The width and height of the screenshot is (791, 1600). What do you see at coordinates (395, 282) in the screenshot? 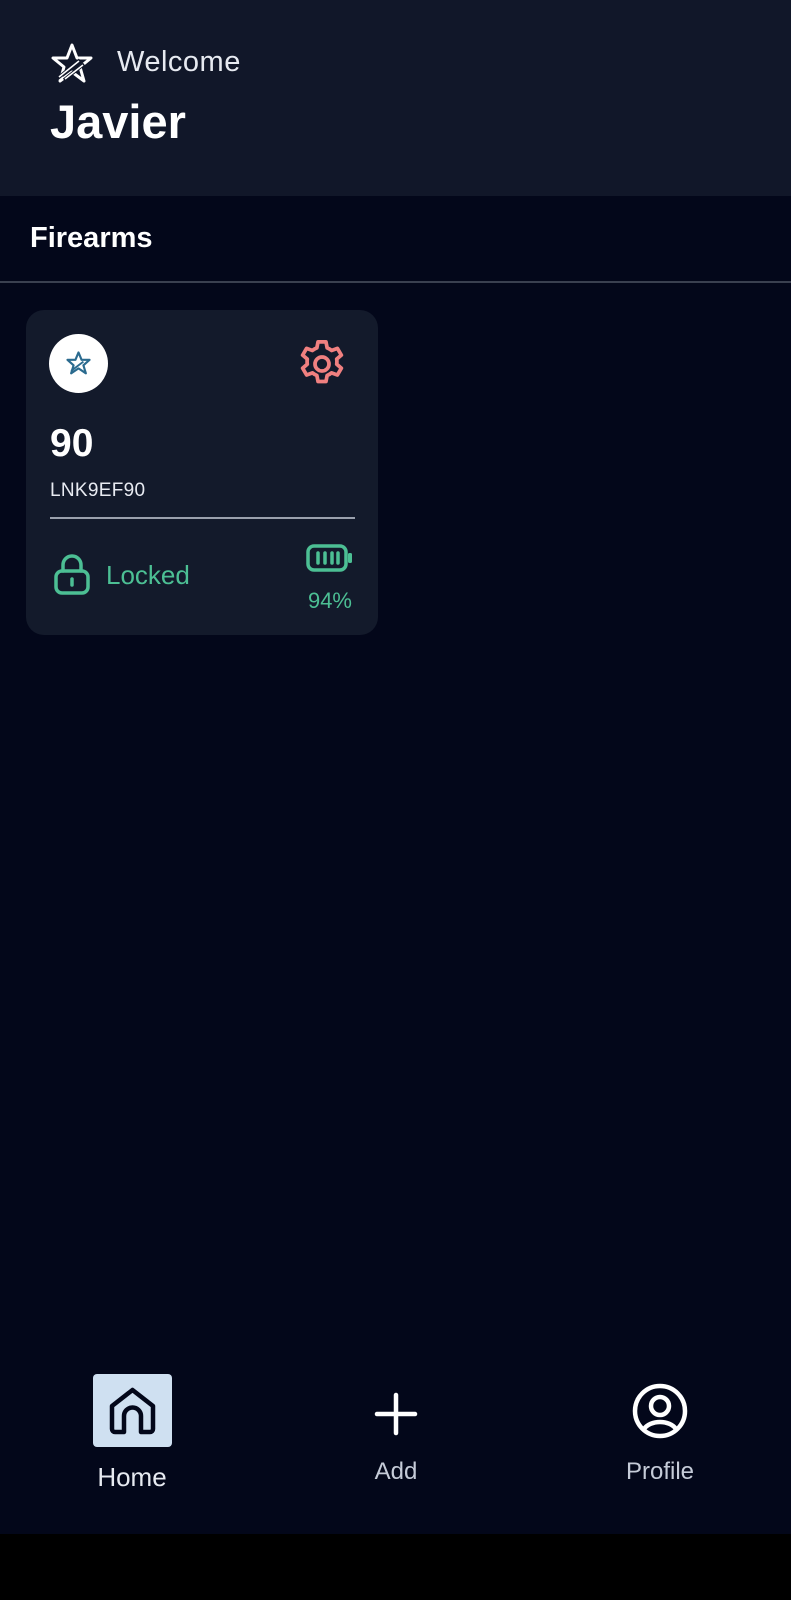
I see `section-divider` at bounding box center [395, 282].